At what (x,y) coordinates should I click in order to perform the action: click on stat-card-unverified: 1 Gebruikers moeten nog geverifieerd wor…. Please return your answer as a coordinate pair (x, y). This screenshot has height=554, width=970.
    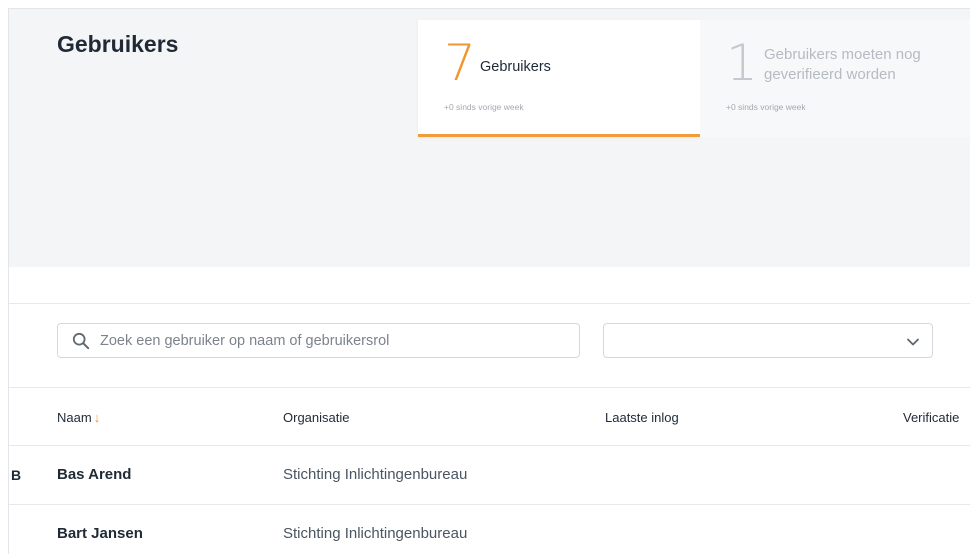
    Looking at the image, I should click on (835, 78).